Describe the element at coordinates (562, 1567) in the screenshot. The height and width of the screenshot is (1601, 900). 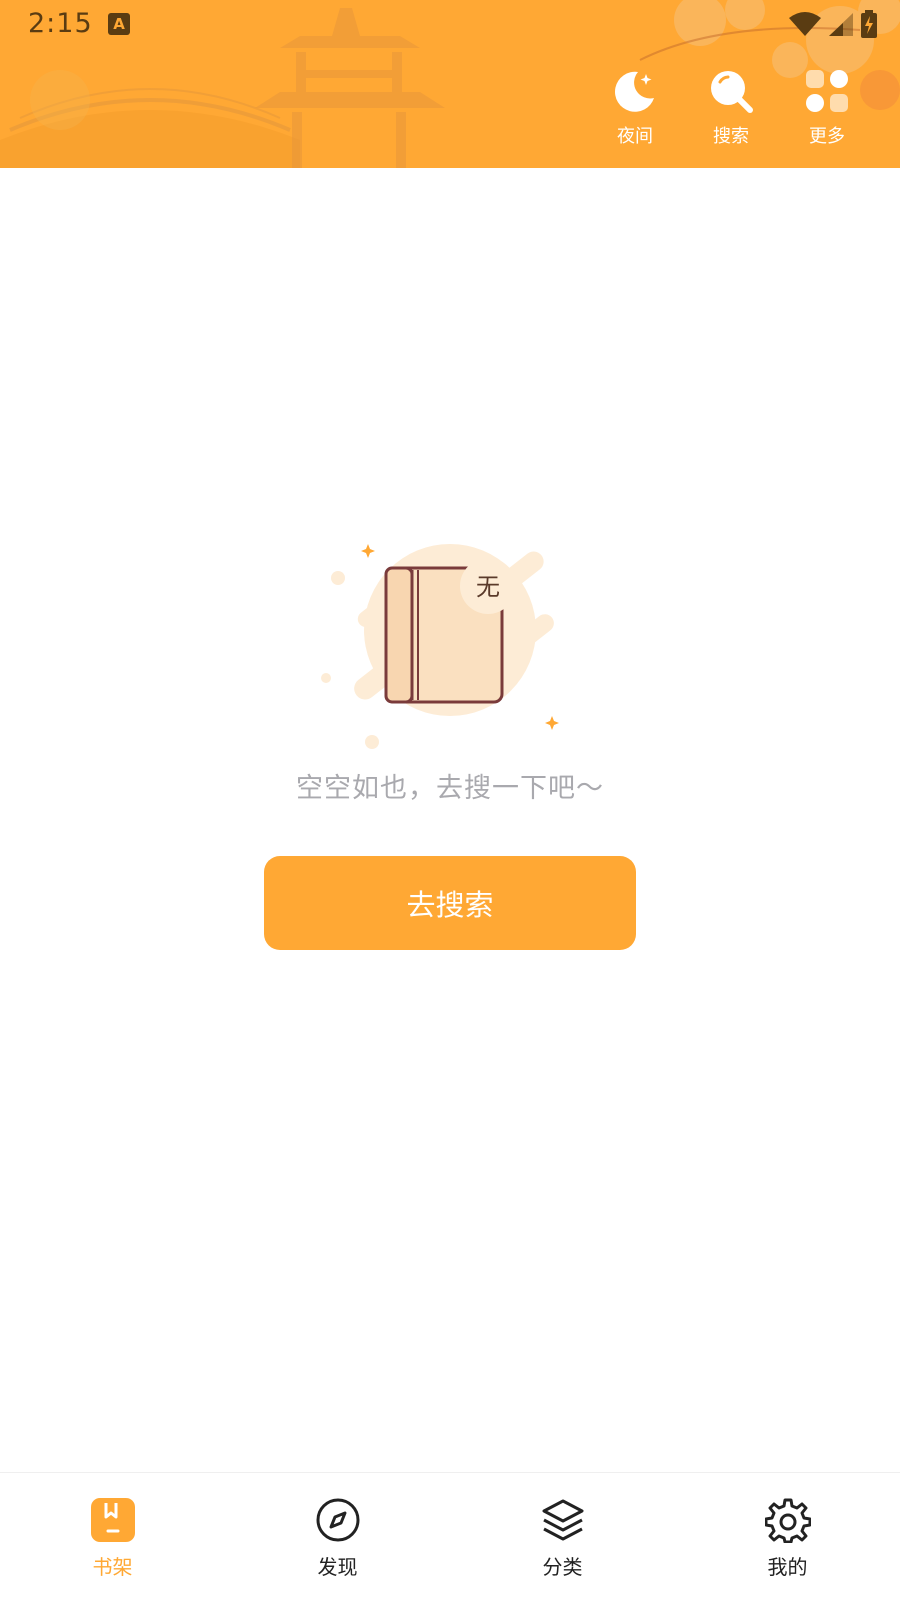
I see `nav-label-category: 分类` at that location.